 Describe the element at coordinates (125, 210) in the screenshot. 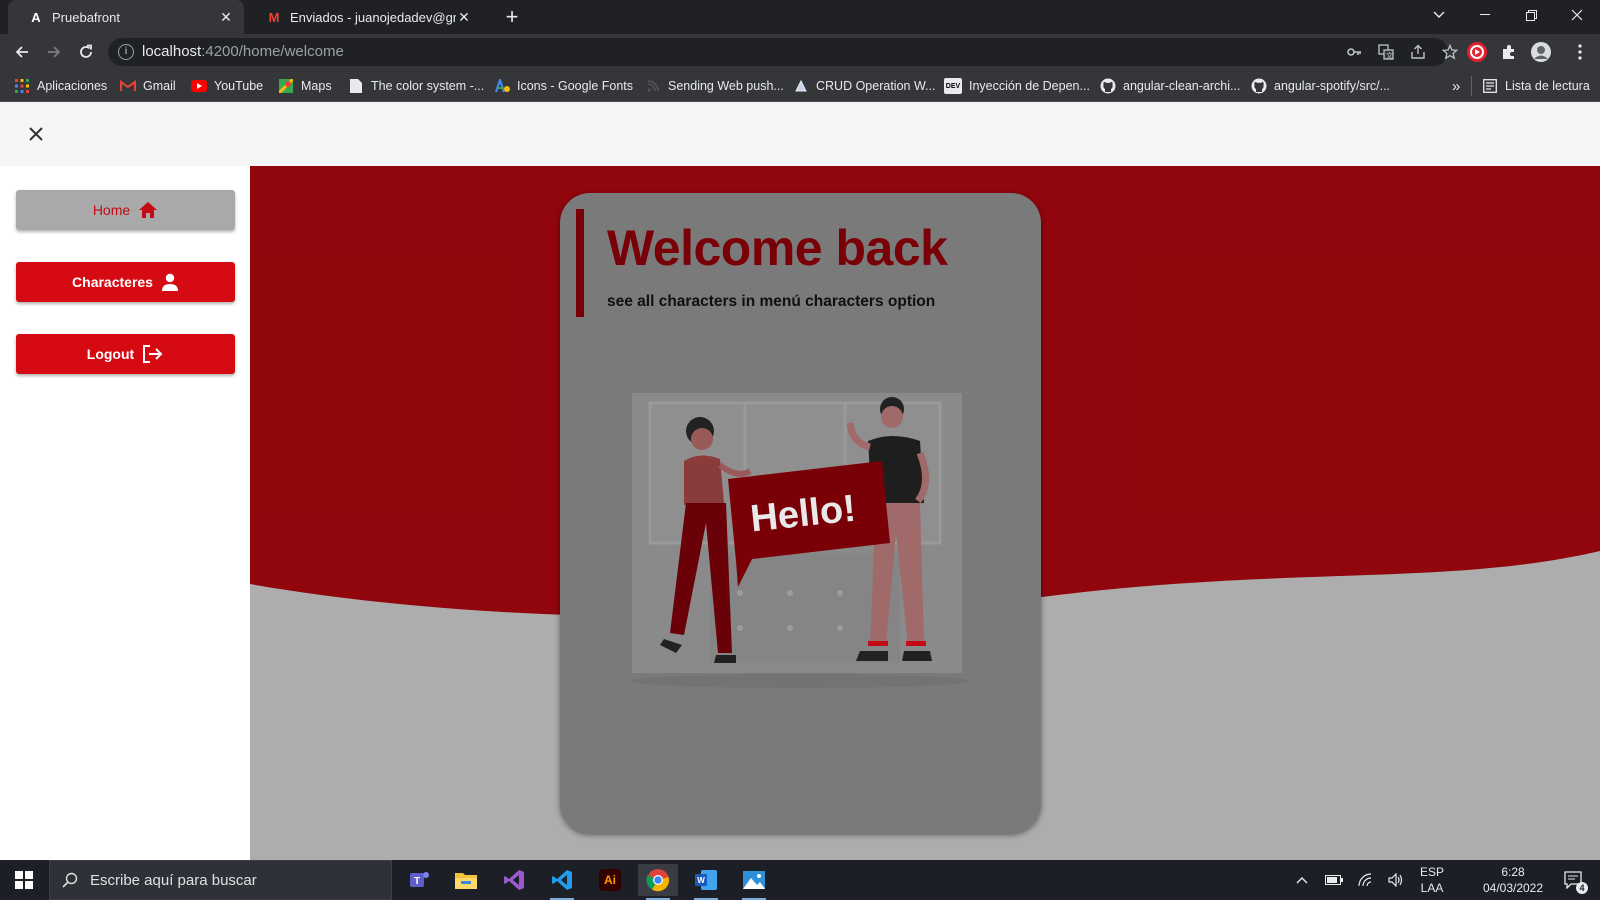

I see `home-button: Home` at that location.